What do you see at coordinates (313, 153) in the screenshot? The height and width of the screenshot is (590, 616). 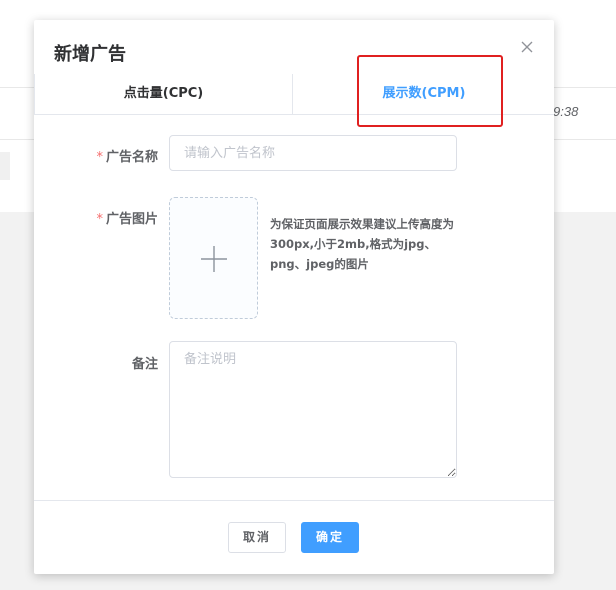 I see `ad-name-input` at bounding box center [313, 153].